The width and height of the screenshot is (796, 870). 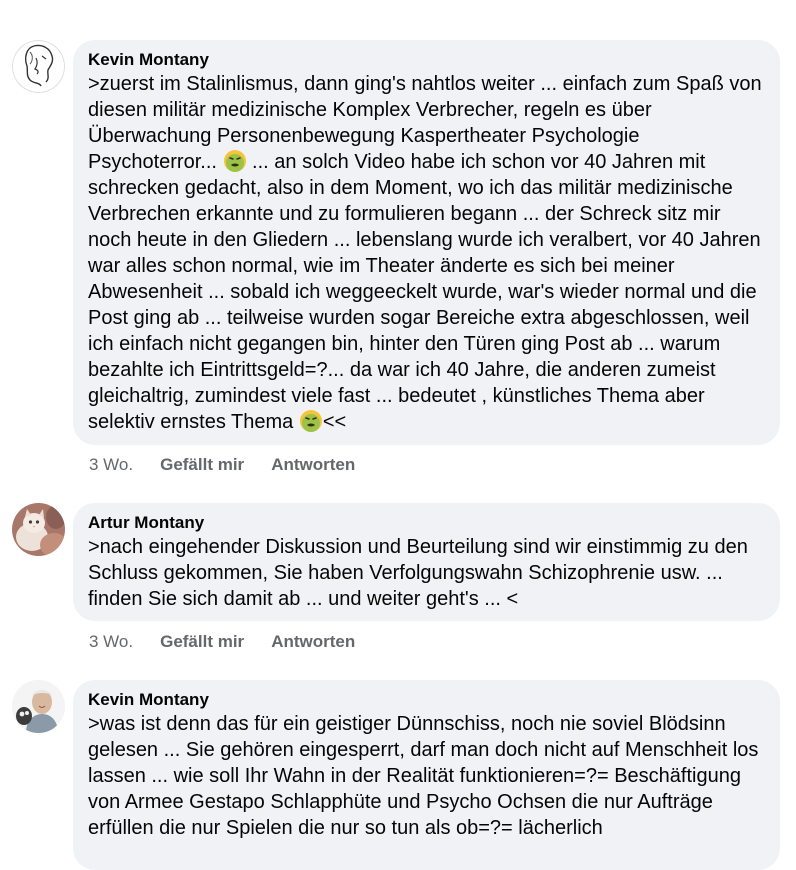 I want to click on previous-comment-clipped, so click(x=380, y=3).